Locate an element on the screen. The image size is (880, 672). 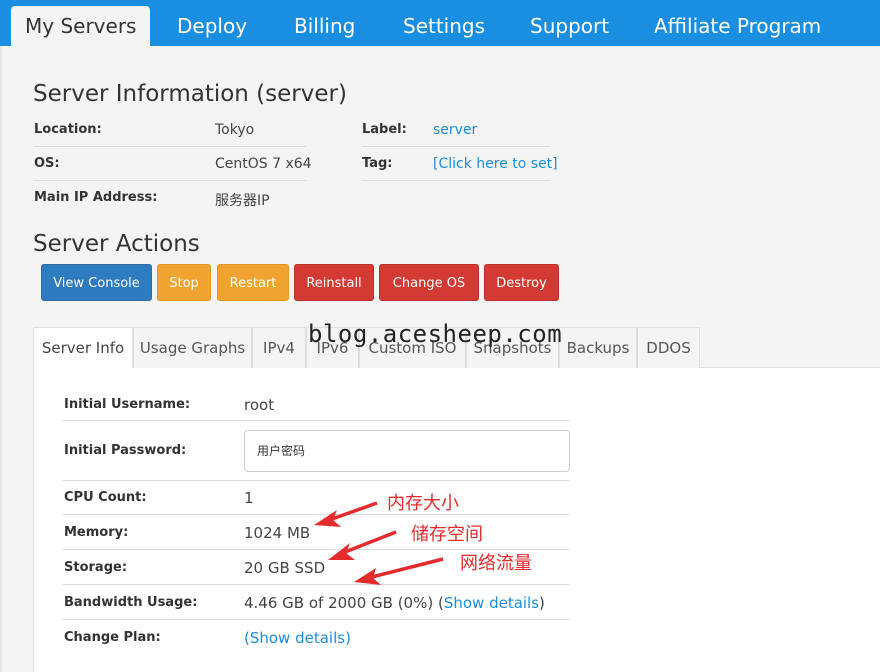
server-actions-title: Server Actions is located at coordinates (116, 244).